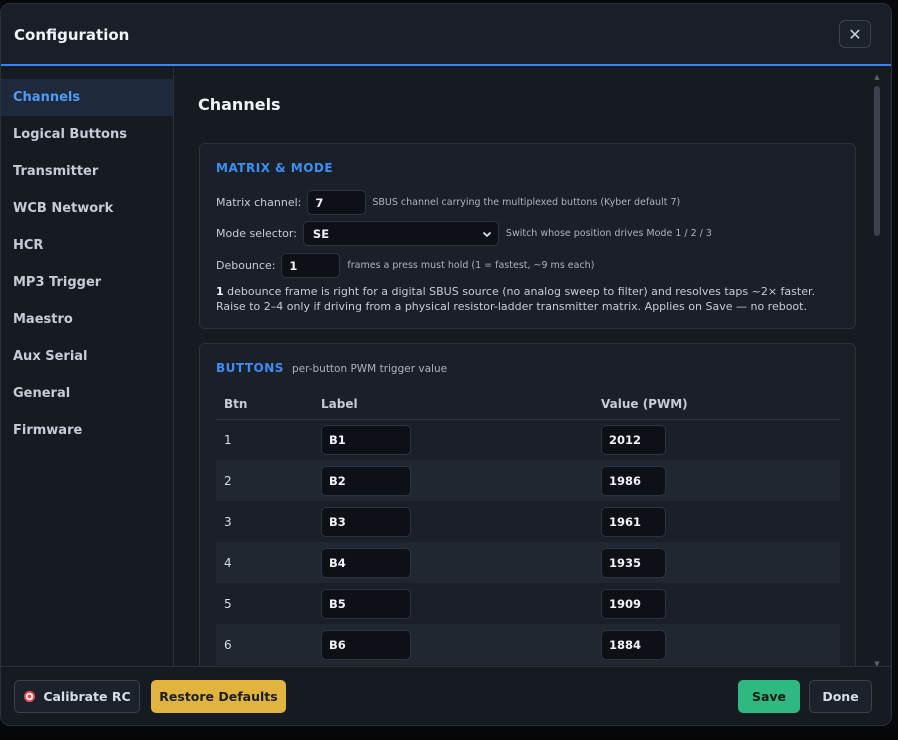  What do you see at coordinates (87, 97) in the screenshot?
I see `sidebar-item-channels: Channels` at bounding box center [87, 97].